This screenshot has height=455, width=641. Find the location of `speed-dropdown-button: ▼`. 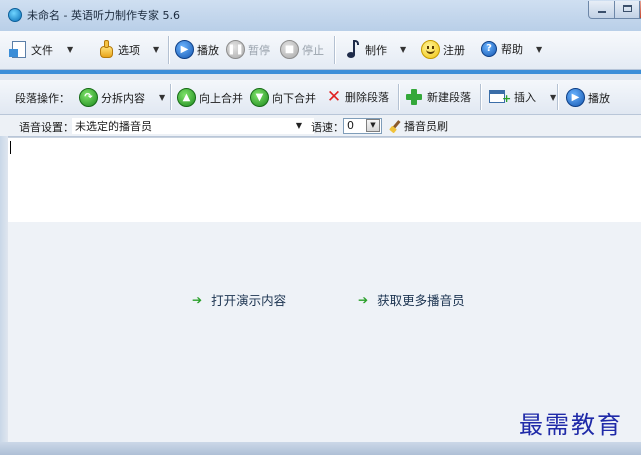

speed-dropdown-button: ▼ is located at coordinates (373, 125).